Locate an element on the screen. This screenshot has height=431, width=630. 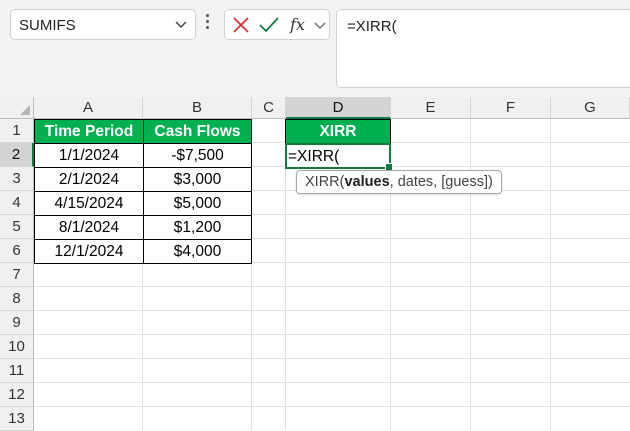
row-header-10: 10 is located at coordinates (17, 347).